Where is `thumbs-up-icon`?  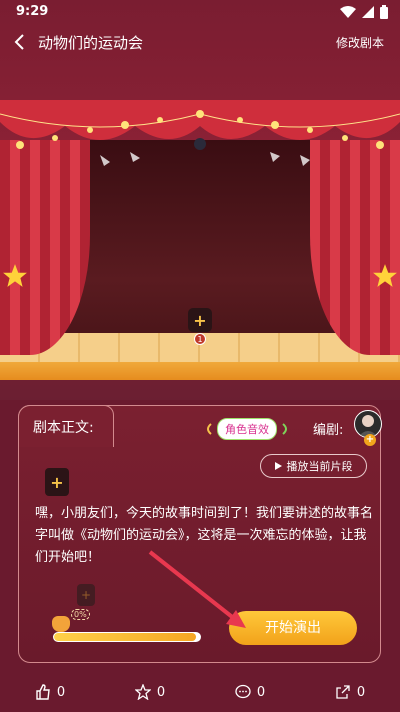
thumbs-up-icon is located at coordinates (43, 692).